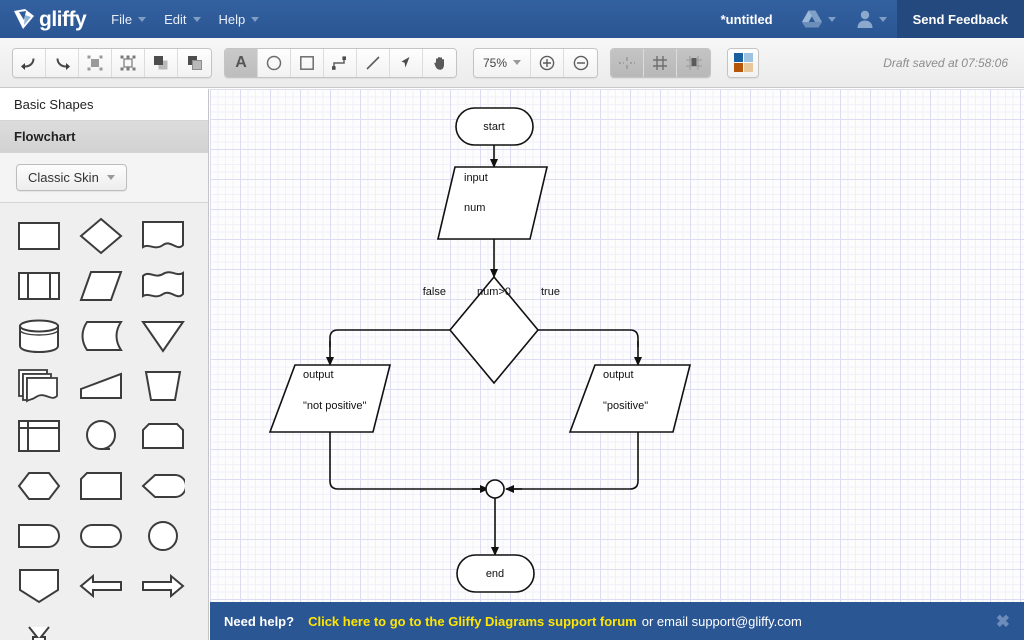  Describe the element at coordinates (163, 236) in the screenshot. I see `shape-document` at that location.